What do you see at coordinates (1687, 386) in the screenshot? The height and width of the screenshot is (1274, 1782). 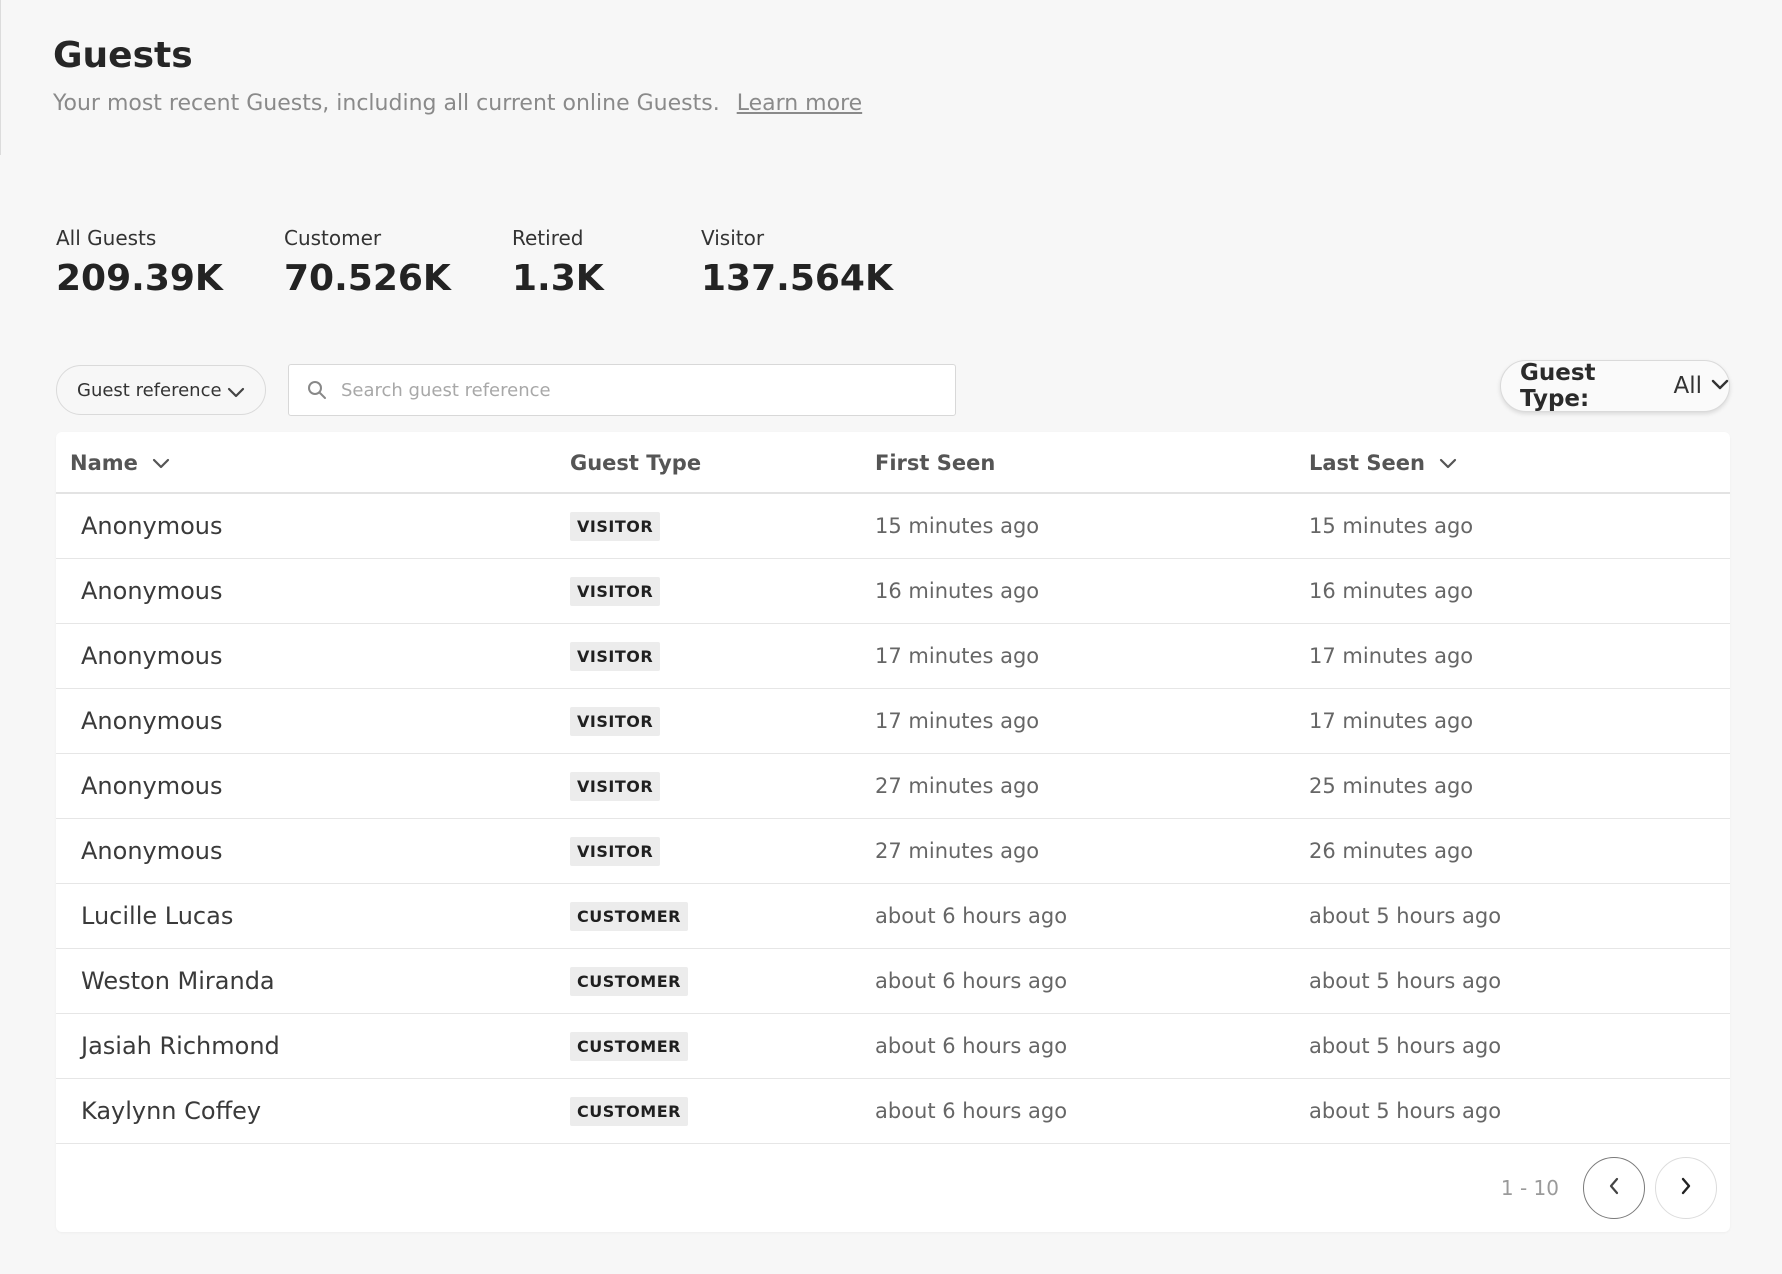 I see `guest-type-filter-value: All` at bounding box center [1687, 386].